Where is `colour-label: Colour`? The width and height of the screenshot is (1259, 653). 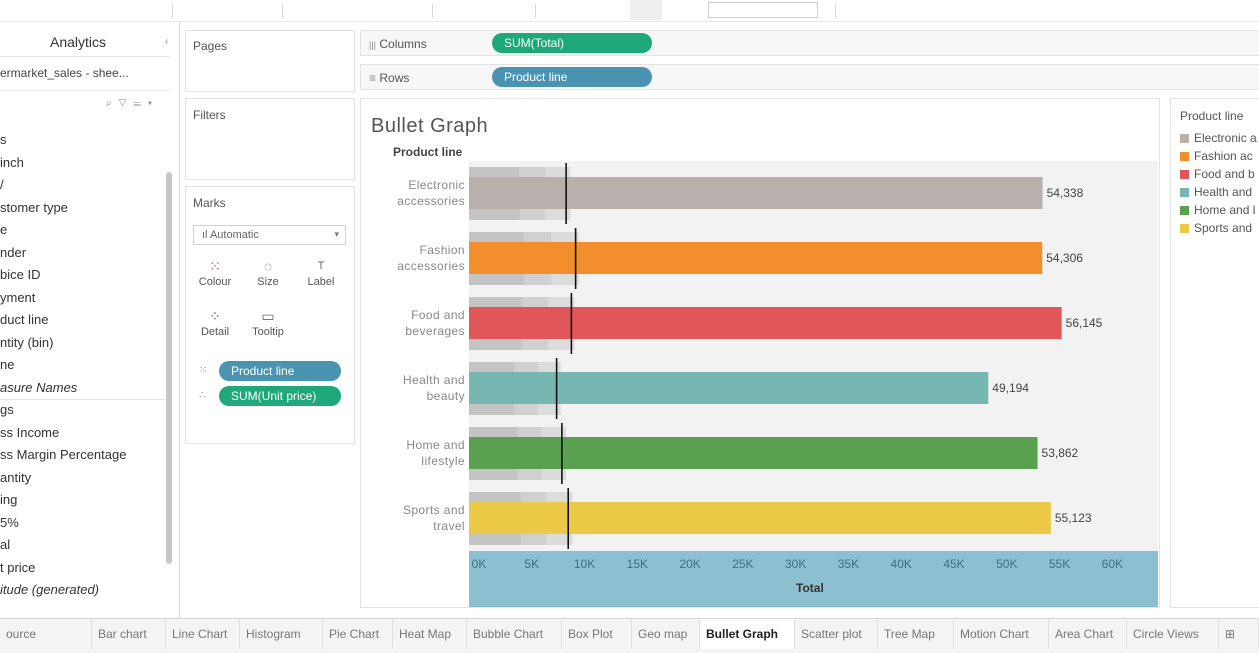
colour-label: Colour is located at coordinates (215, 282).